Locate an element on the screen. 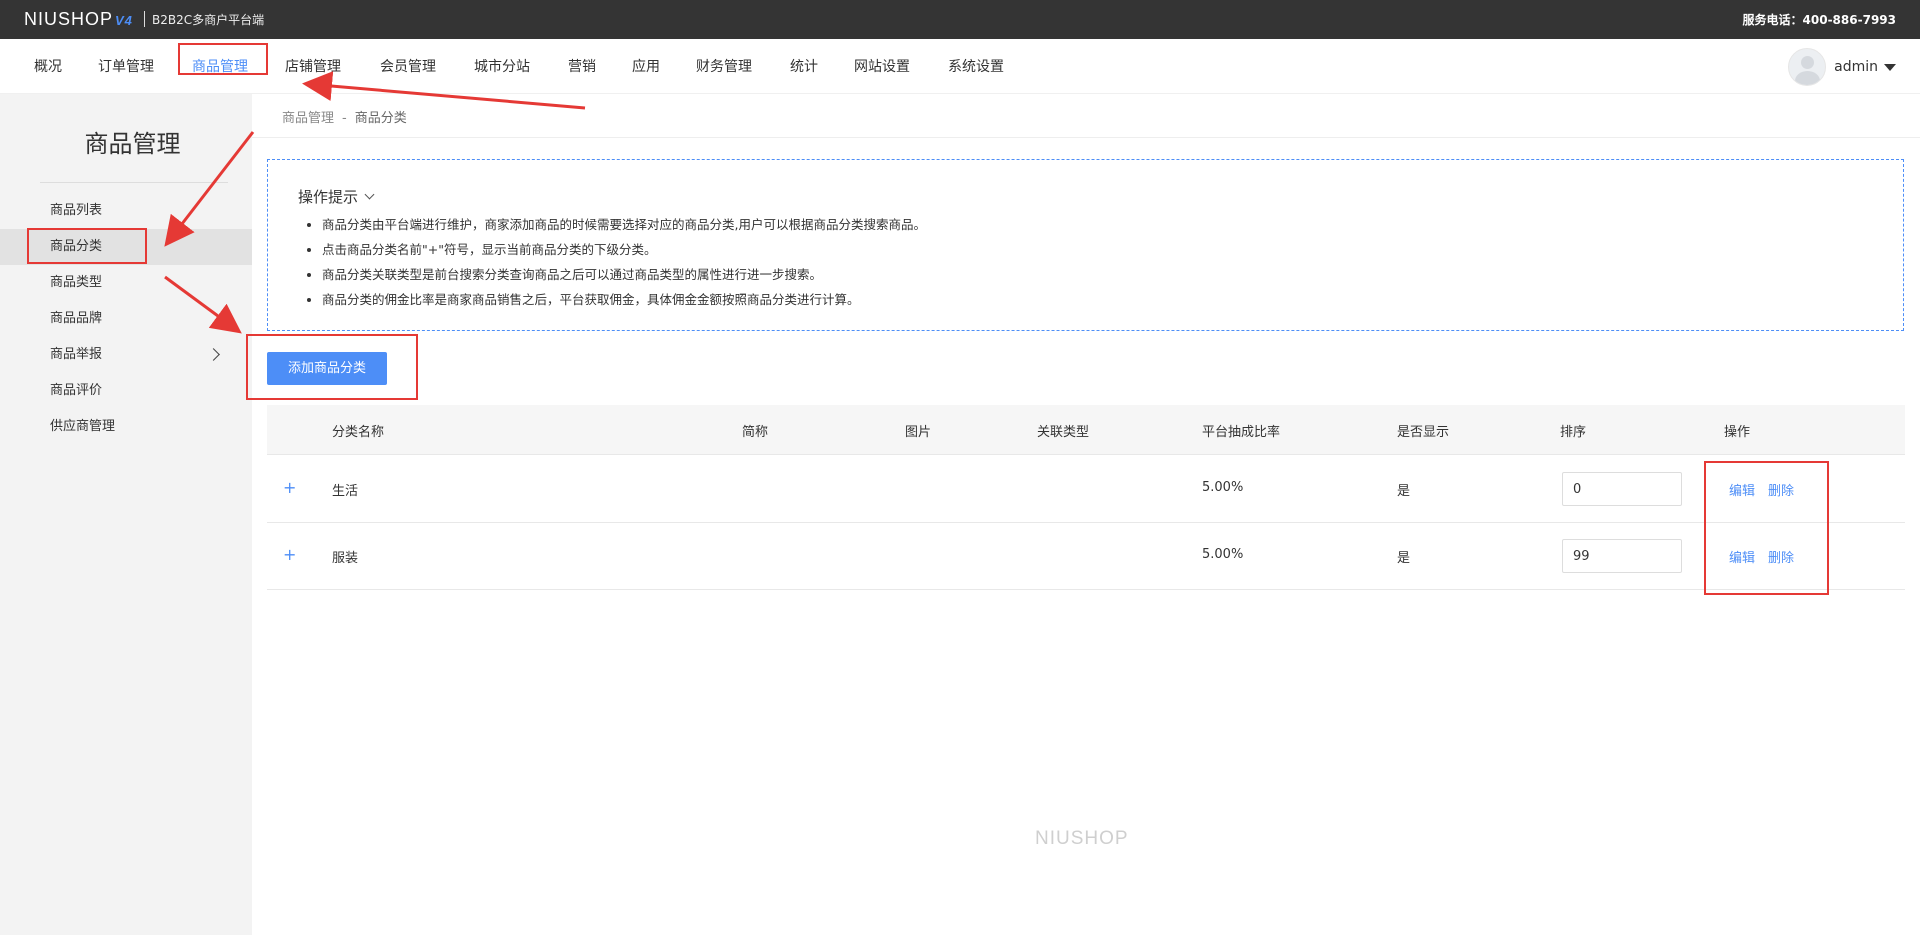 The width and height of the screenshot is (1920, 935). column-header-sort: 排序 is located at coordinates (1573, 432).